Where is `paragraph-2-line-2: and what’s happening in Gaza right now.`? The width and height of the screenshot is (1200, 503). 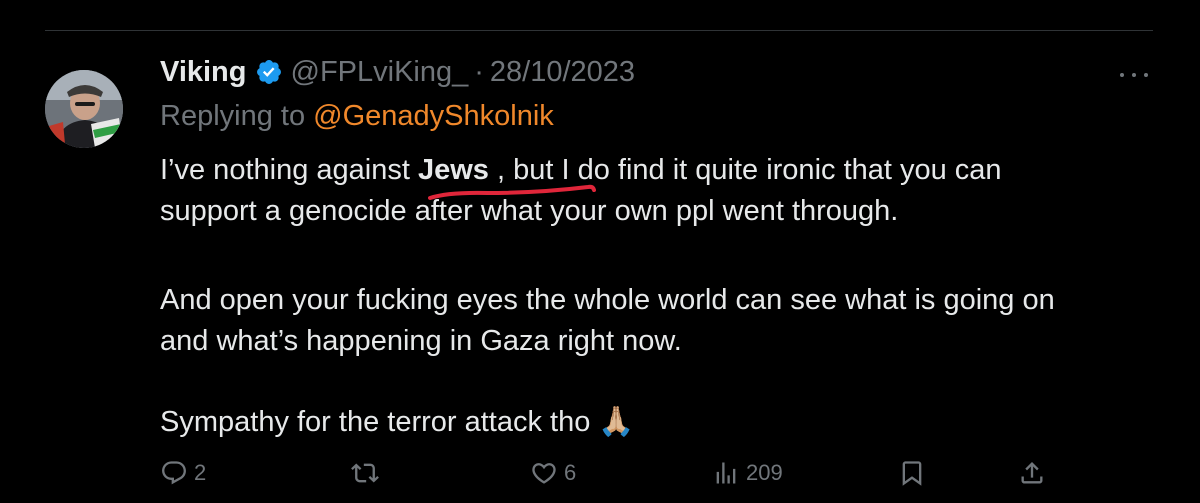 paragraph-2-line-2: and what’s happening in Gaza right now. is located at coordinates (421, 341).